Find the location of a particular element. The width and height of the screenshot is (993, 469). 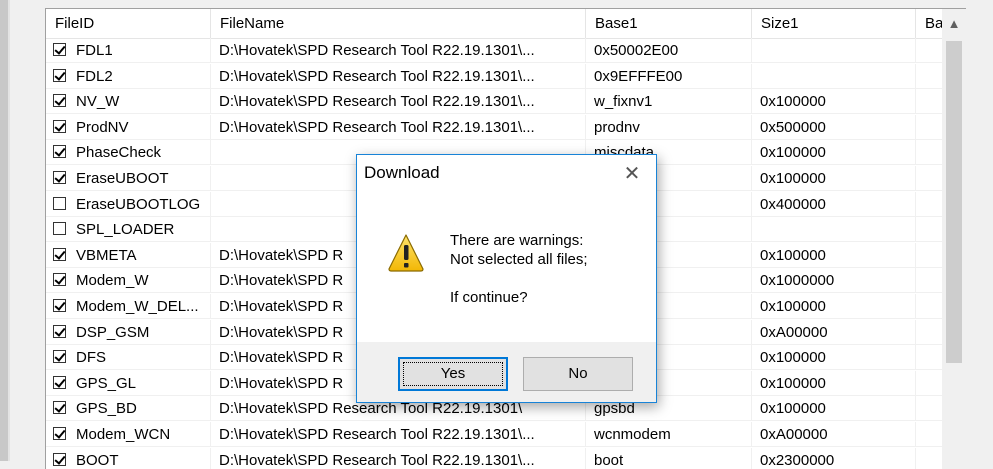

scrollbar-thumb is located at coordinates (954, 202).